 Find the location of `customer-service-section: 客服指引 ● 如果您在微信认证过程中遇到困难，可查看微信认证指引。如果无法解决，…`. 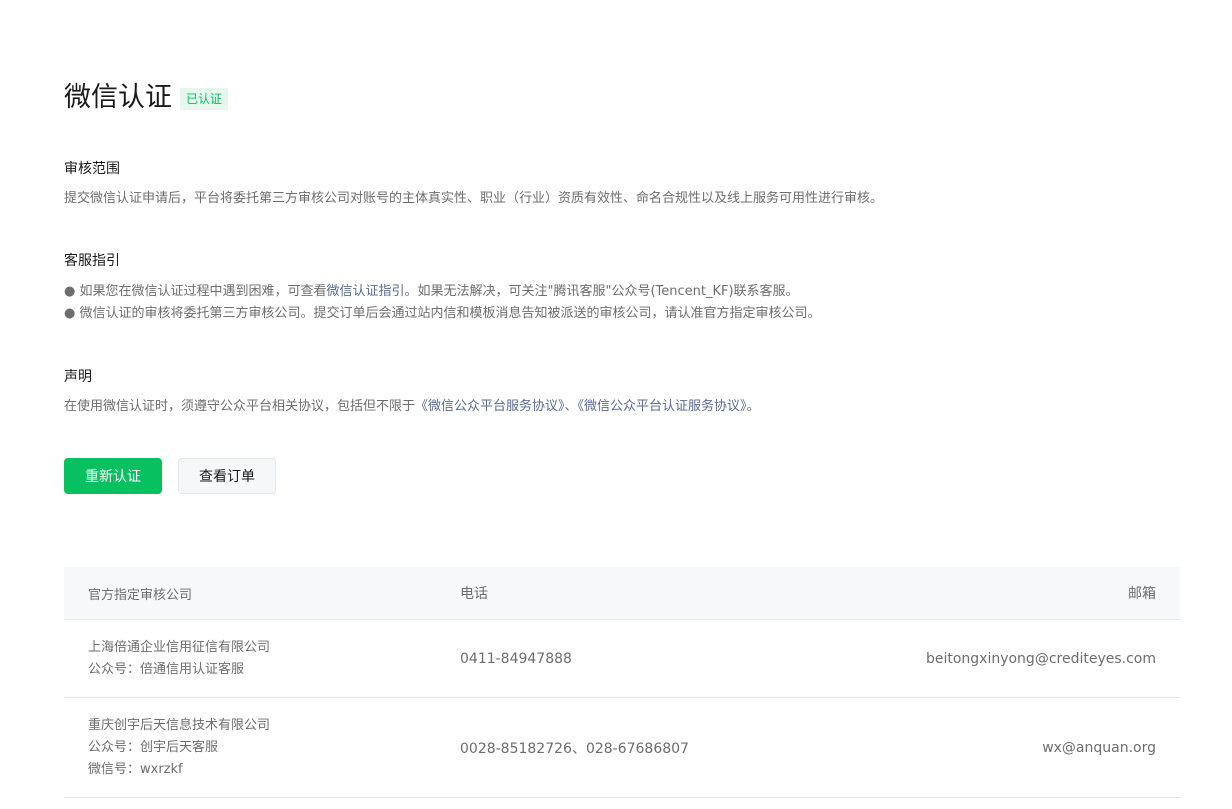

customer-service-section: 客服指引 ● 如果您在微信认证过程中遇到困难，可查看微信认证指引。如果无法解决，… is located at coordinates (442, 288).